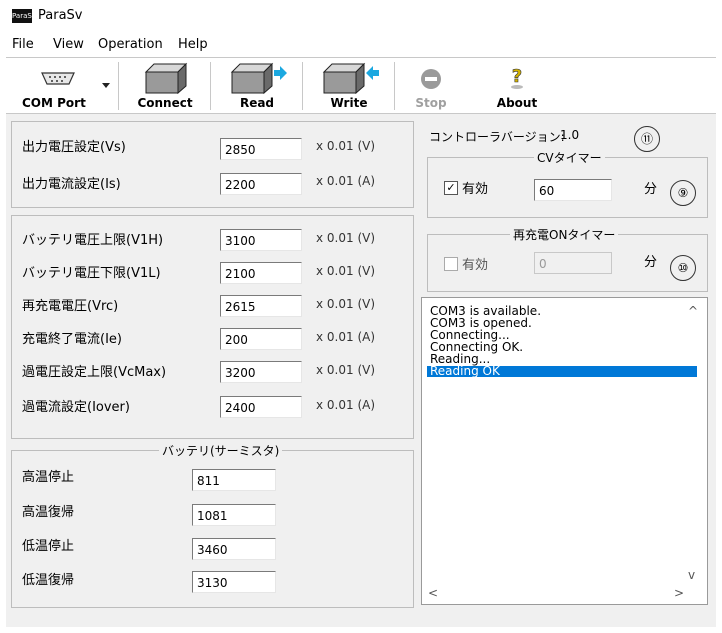  Describe the element at coordinates (647, 139) in the screenshot. I see `annotation-marker-11: ⑪` at that location.